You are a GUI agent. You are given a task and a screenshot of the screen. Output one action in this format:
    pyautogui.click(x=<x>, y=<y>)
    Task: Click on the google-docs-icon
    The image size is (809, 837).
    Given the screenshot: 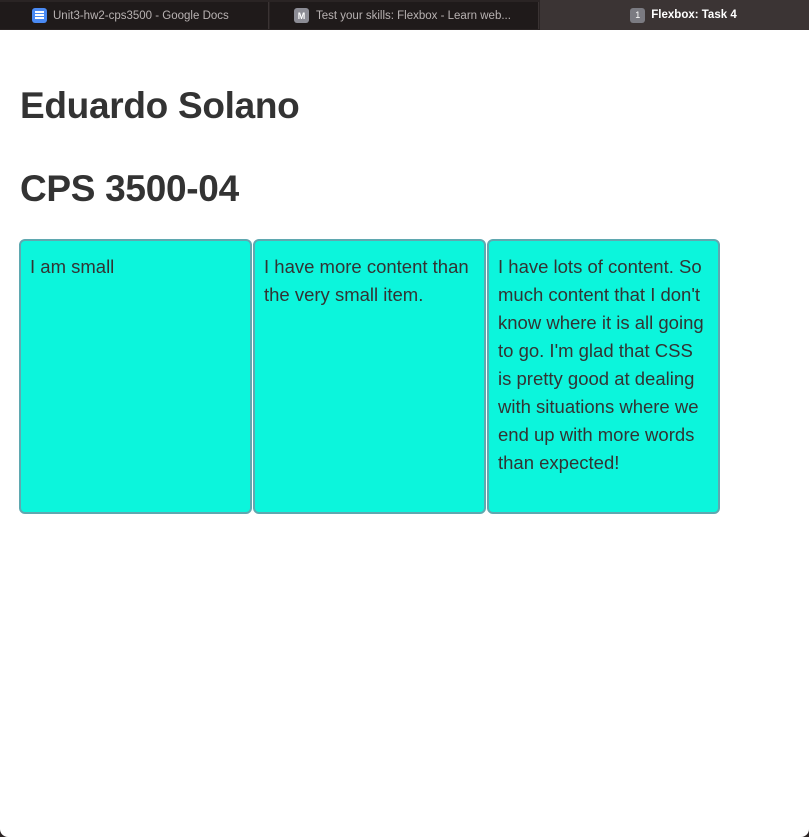 What is the action you would take?
    pyautogui.click(x=39, y=15)
    